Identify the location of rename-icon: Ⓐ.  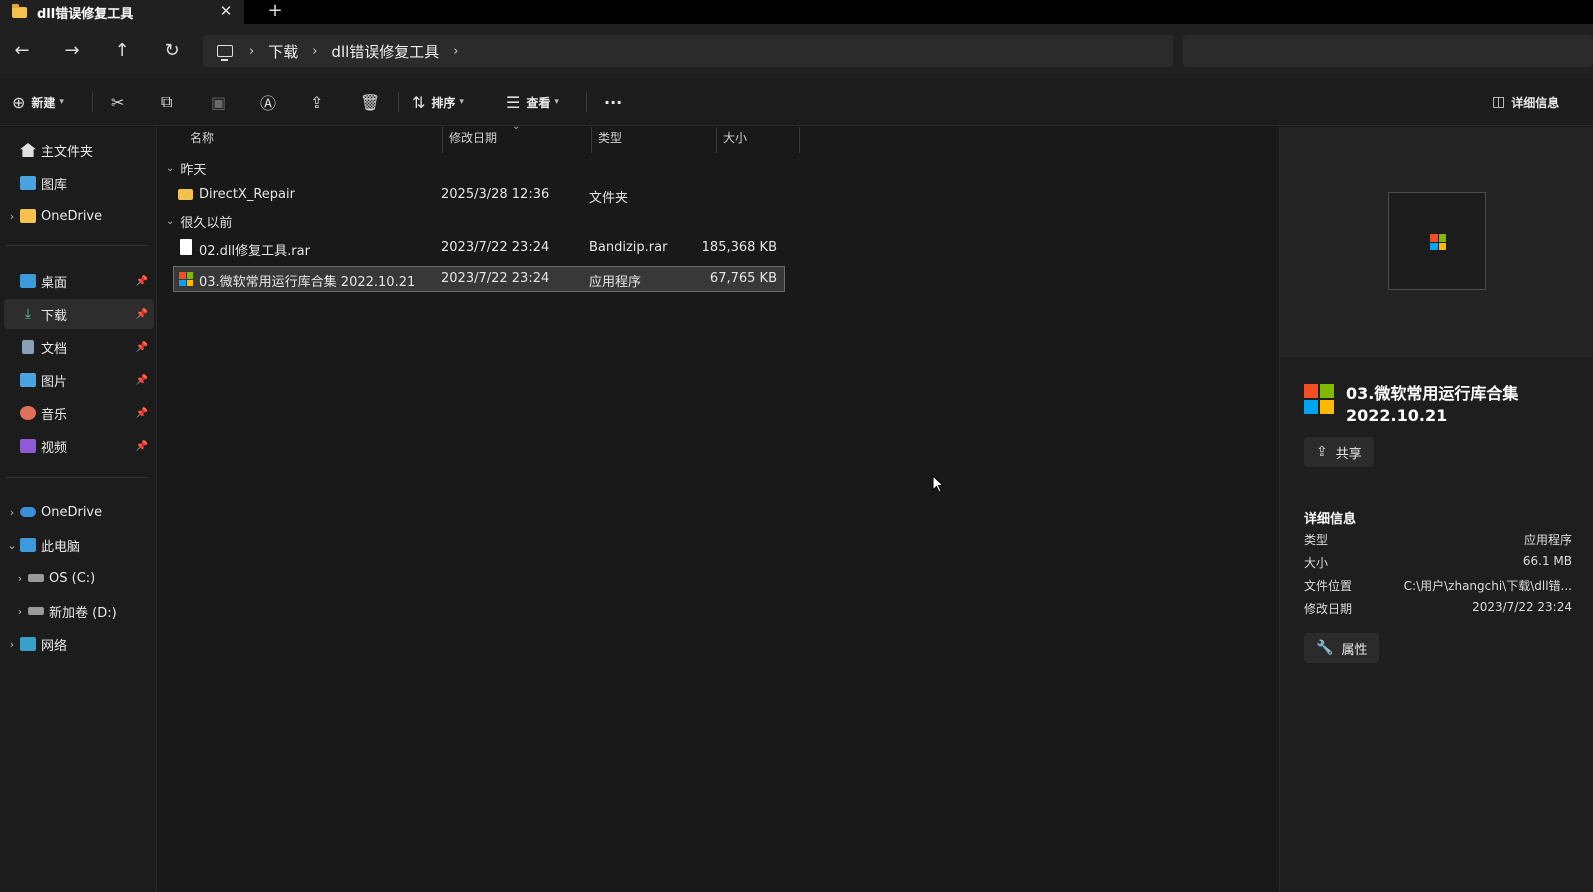
(268, 103).